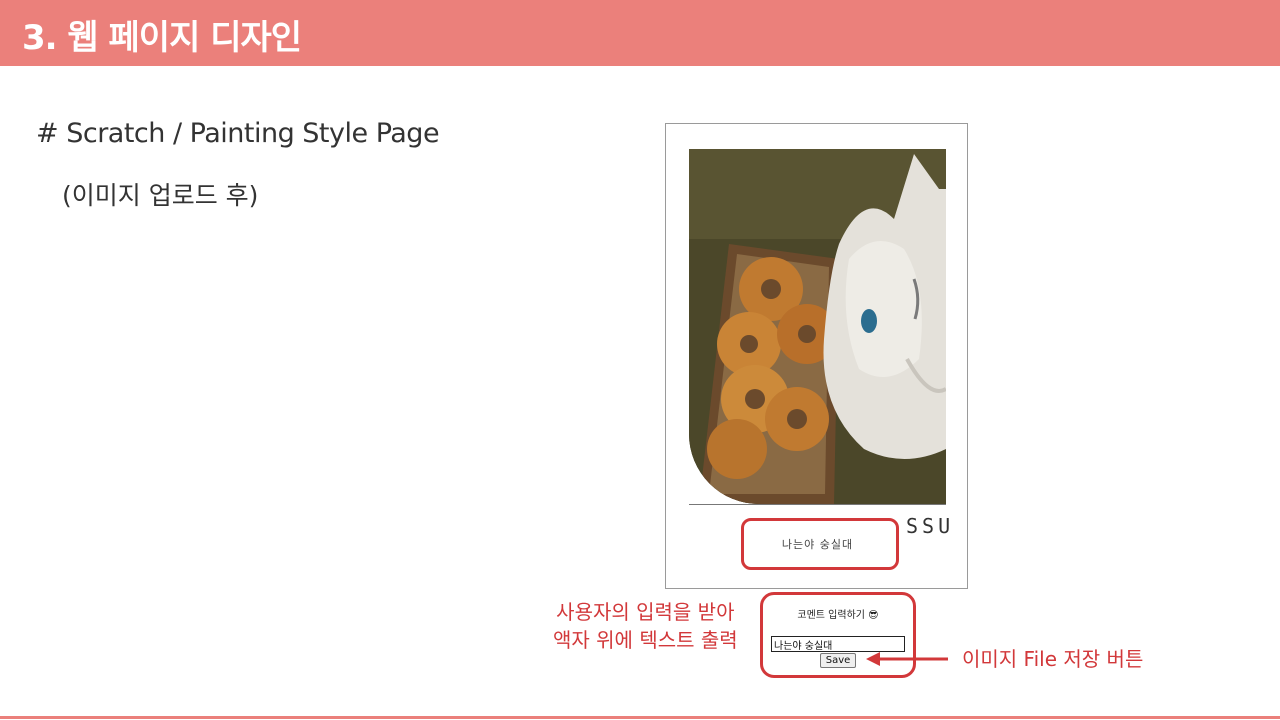  I want to click on frame-brand: SSU, so click(930, 526).